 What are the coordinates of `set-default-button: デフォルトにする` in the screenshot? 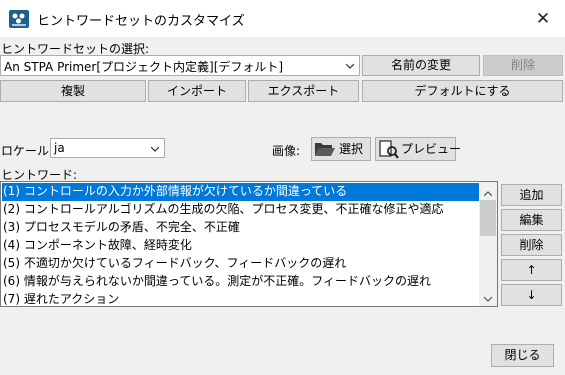 It's located at (462, 91).